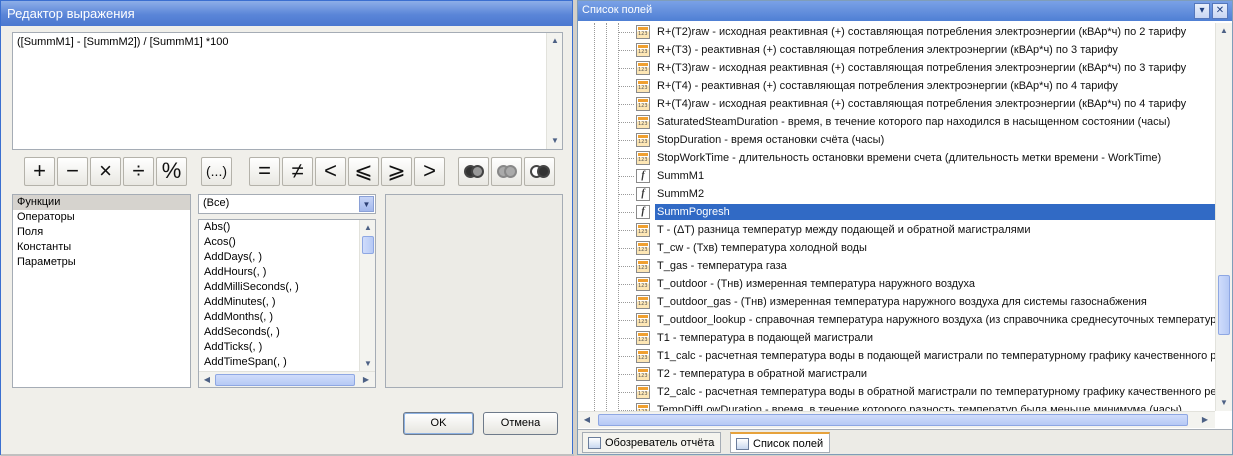  What do you see at coordinates (1220, 11) in the screenshot?
I see `close-icon: ✕` at bounding box center [1220, 11].